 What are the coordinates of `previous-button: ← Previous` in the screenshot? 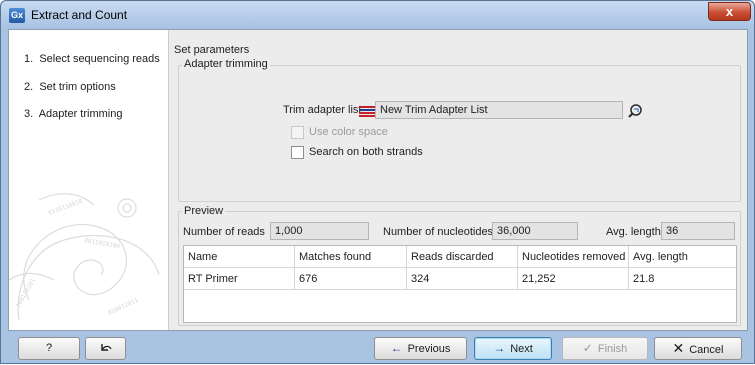 It's located at (420, 348).